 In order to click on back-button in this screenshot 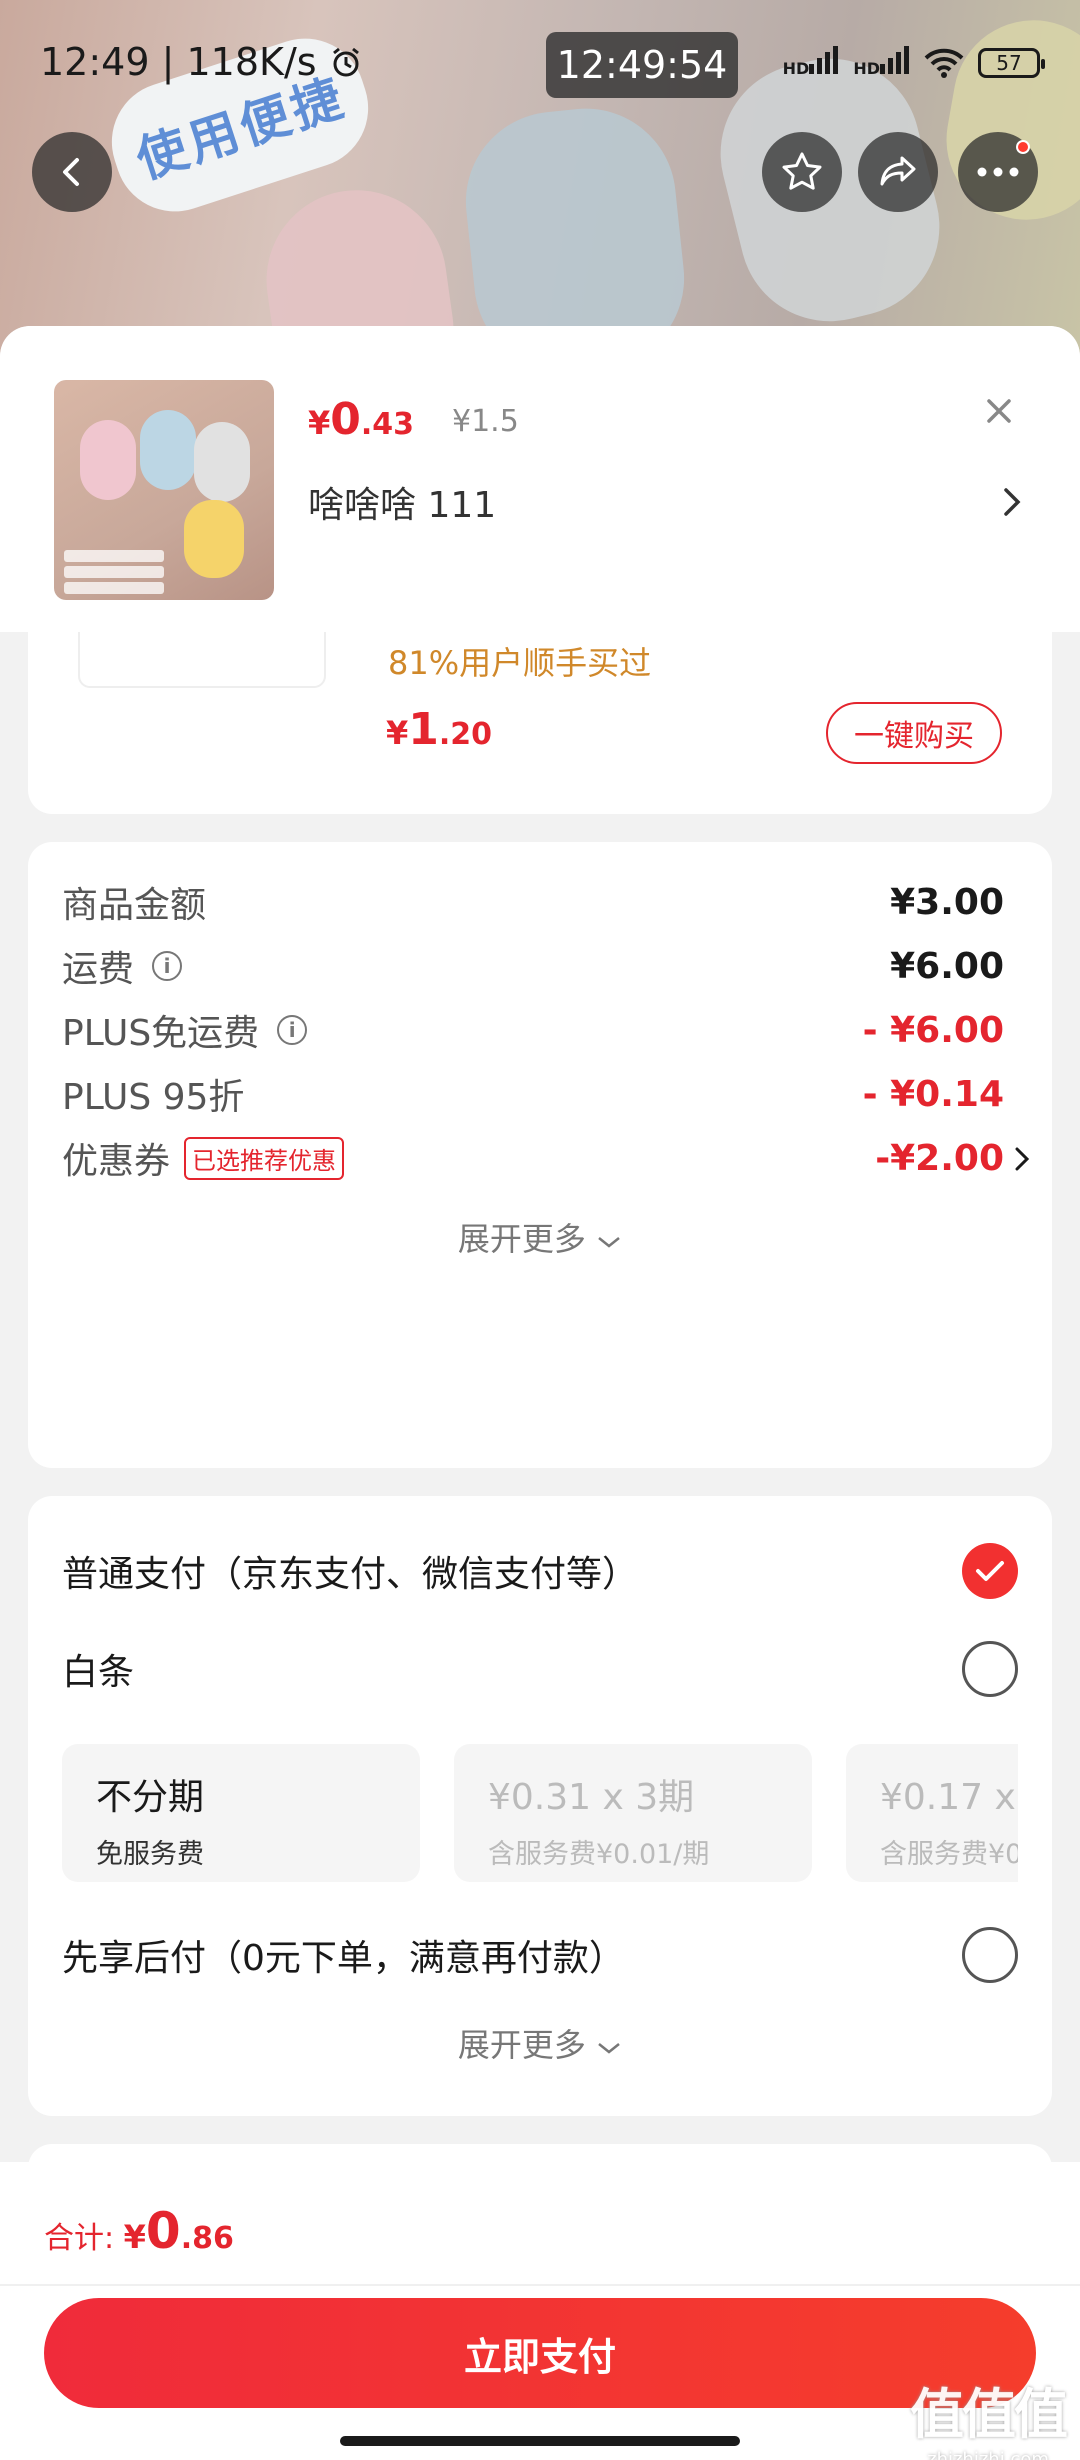, I will do `click(72, 172)`.